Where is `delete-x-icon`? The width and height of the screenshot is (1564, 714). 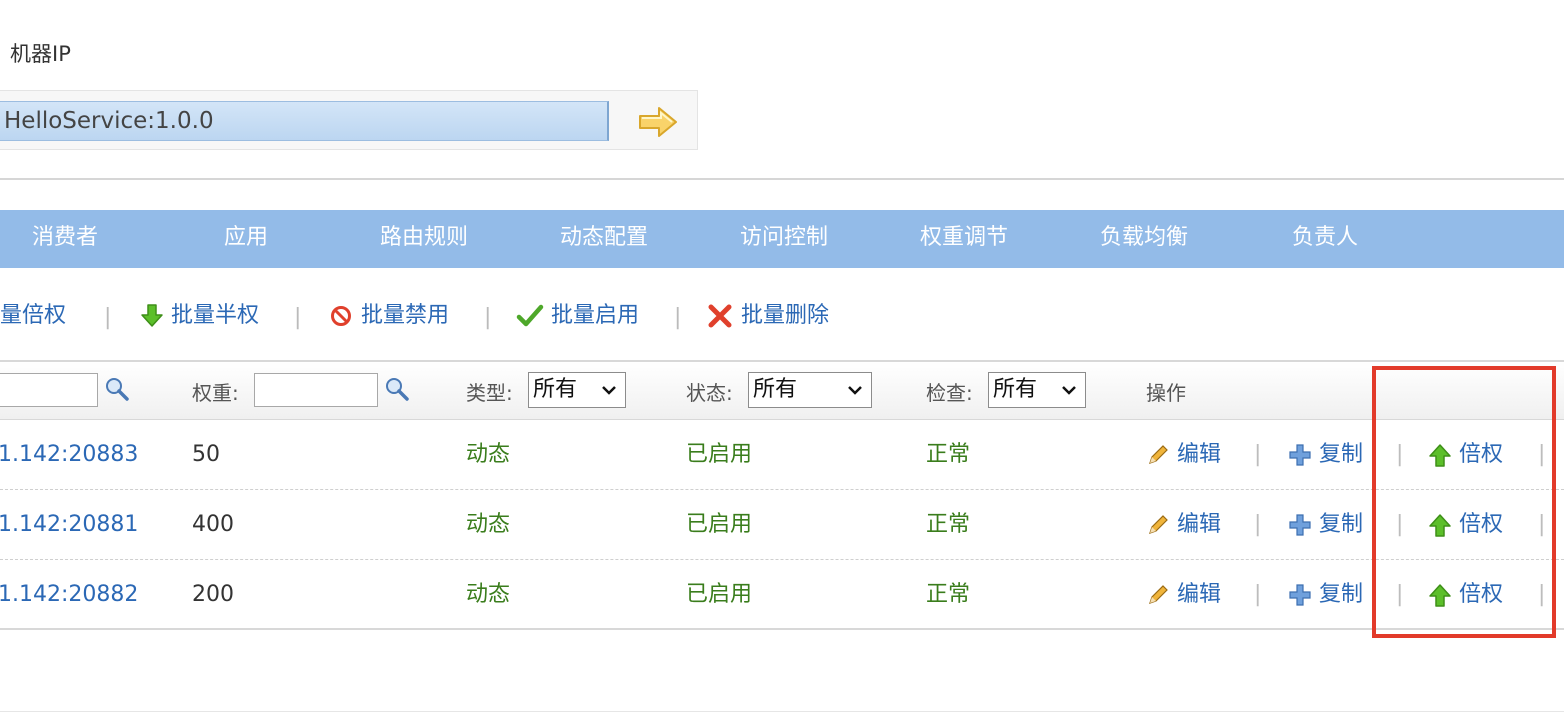 delete-x-icon is located at coordinates (720, 316).